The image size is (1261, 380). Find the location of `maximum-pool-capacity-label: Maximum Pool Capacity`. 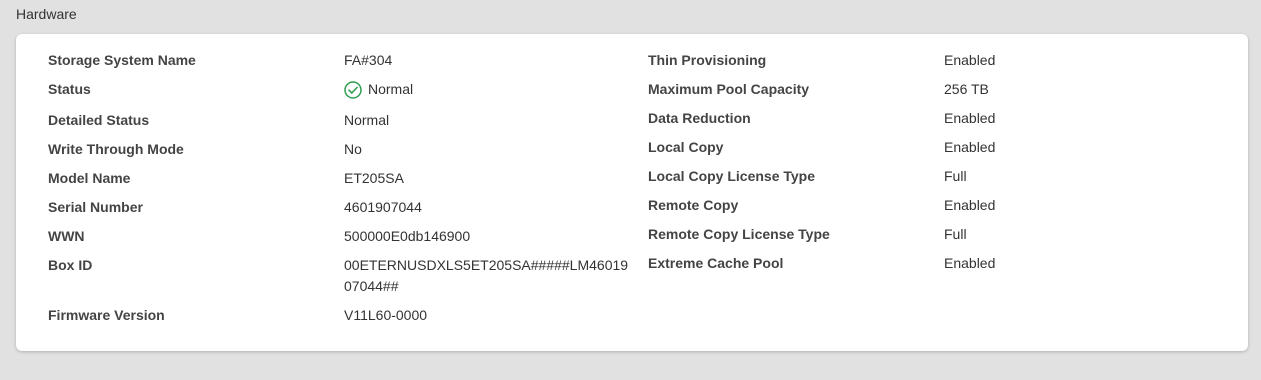

maximum-pool-capacity-label: Maximum Pool Capacity is located at coordinates (729, 89).